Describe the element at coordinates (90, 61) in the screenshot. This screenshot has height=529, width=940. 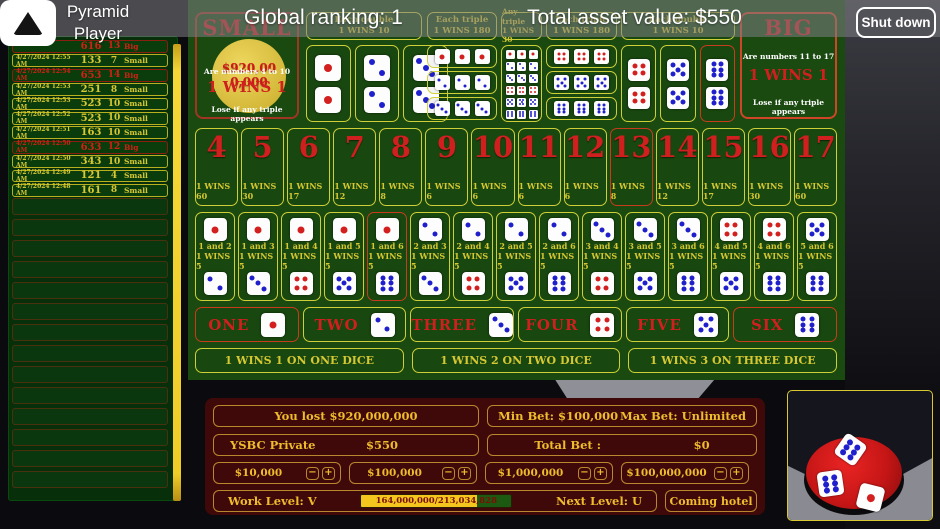
I see `history-row: 4/27/2024 12:55 AM 133 7 Small` at that location.